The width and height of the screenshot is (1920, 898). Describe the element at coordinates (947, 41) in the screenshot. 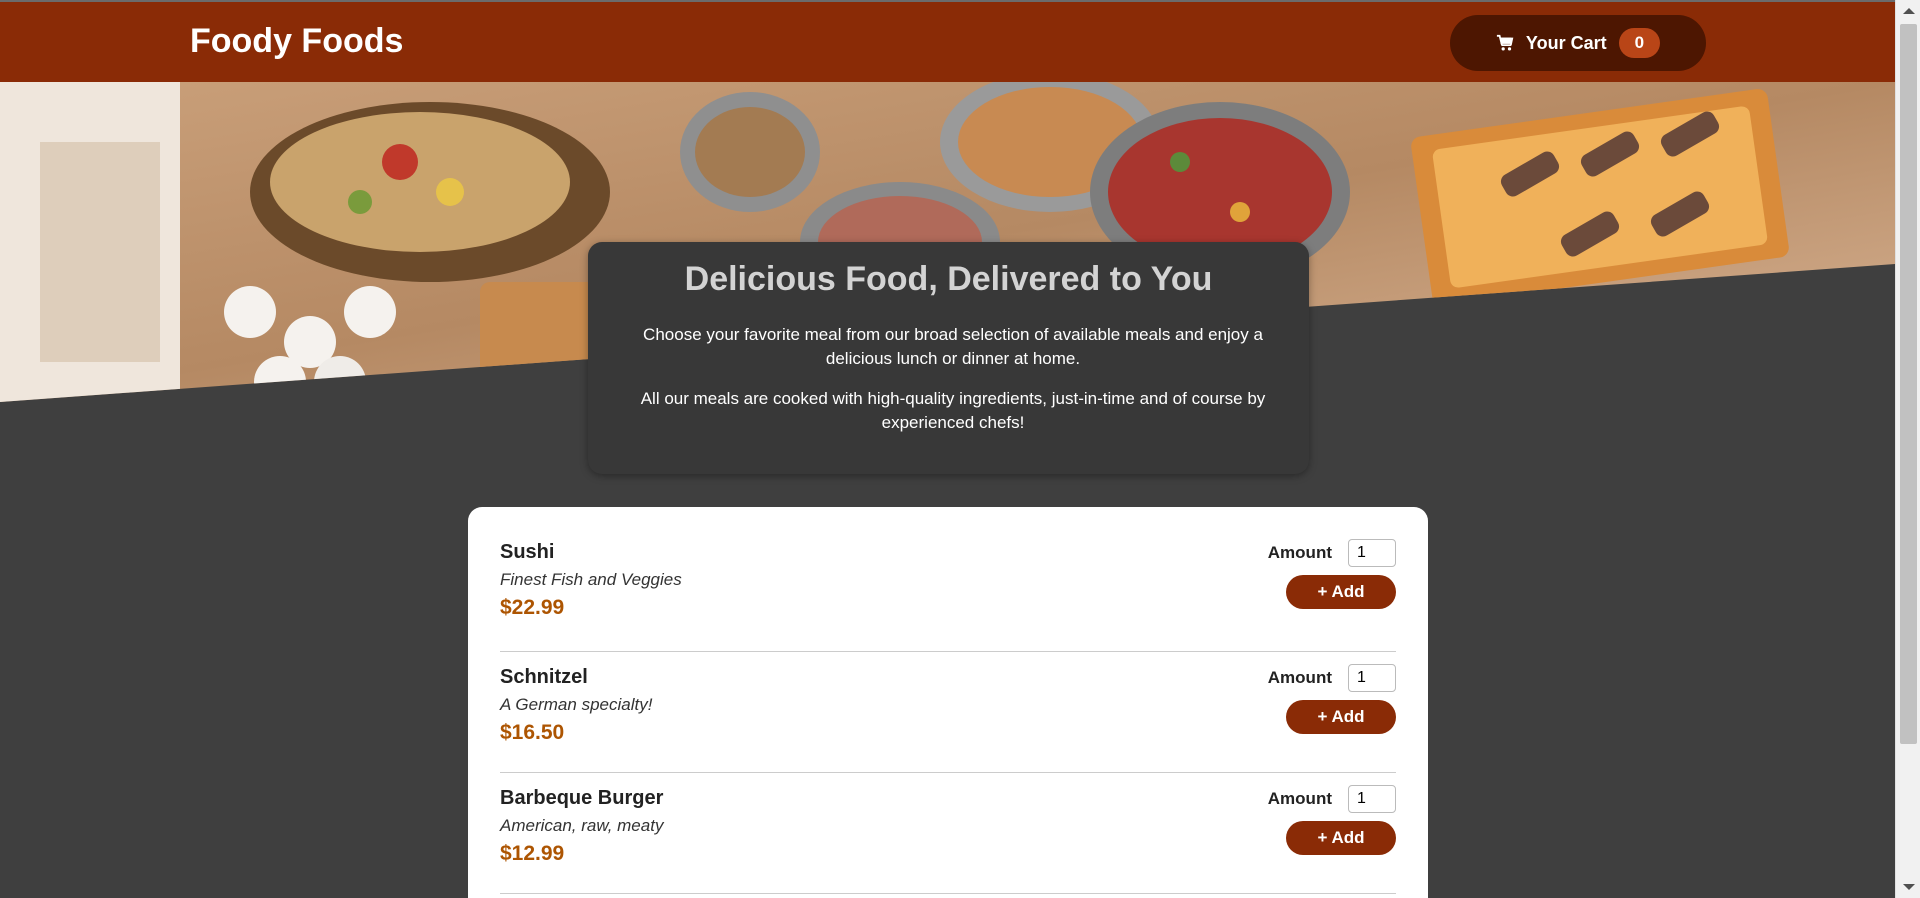

I see `app-header: Foody Foods Your Cart 0` at that location.